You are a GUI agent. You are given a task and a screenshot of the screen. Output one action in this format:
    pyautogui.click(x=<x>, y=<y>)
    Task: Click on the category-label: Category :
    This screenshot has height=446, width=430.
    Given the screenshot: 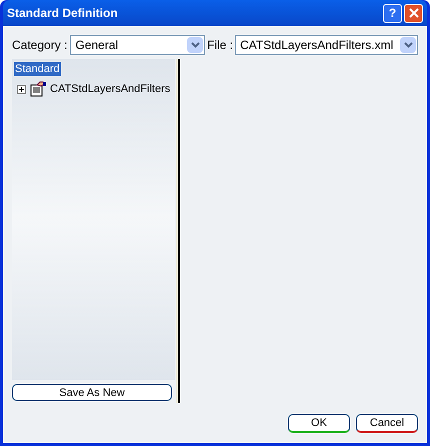 What is the action you would take?
    pyautogui.click(x=40, y=45)
    